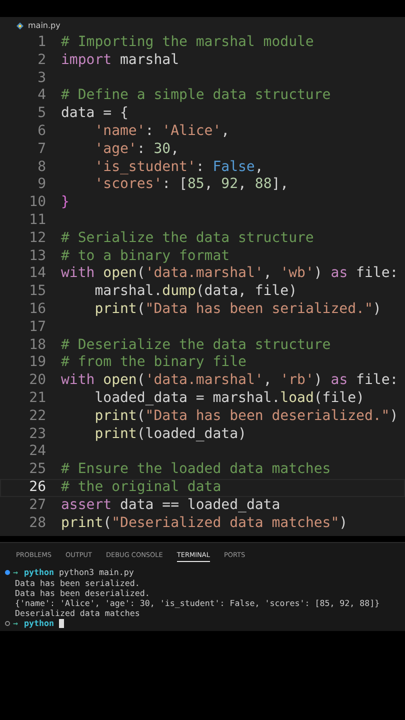 This screenshot has width=405, height=720. What do you see at coordinates (37, 523) in the screenshot?
I see `line-number: 28` at bounding box center [37, 523].